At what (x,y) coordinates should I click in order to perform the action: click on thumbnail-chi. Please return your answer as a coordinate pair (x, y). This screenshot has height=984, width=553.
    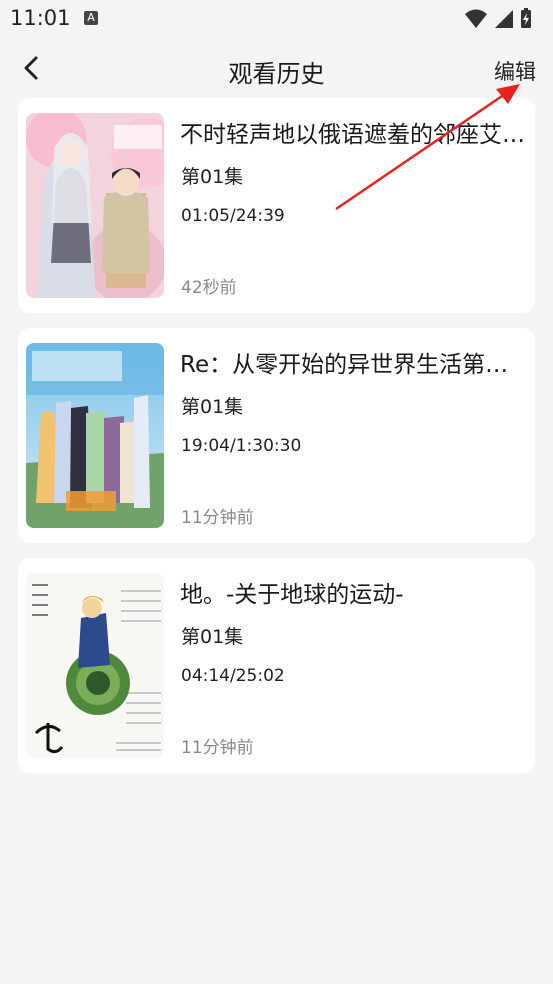
    Looking at the image, I should click on (95, 665).